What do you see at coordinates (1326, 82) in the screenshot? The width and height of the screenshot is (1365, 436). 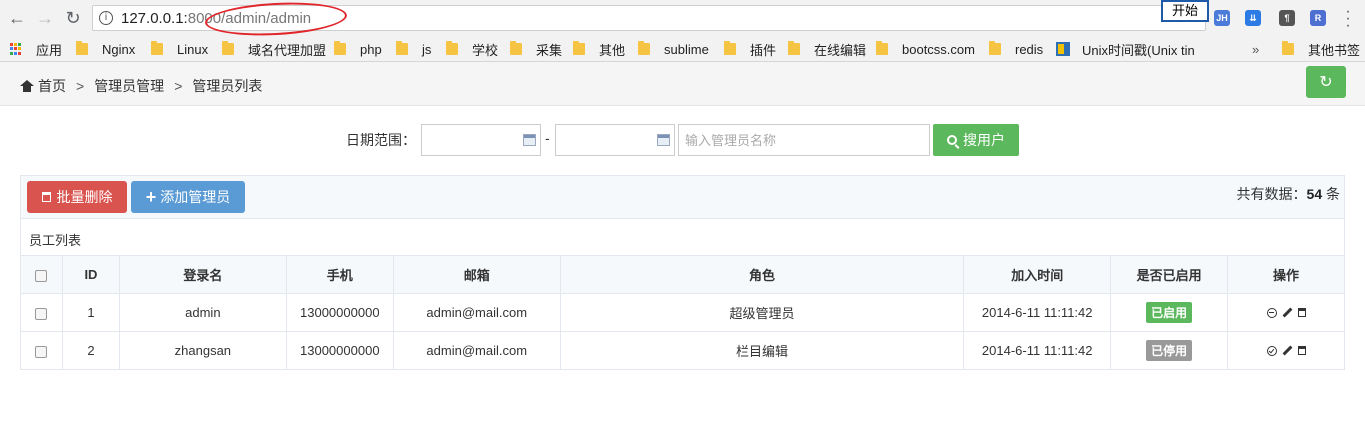 I see `refresh-button: ↻` at bounding box center [1326, 82].